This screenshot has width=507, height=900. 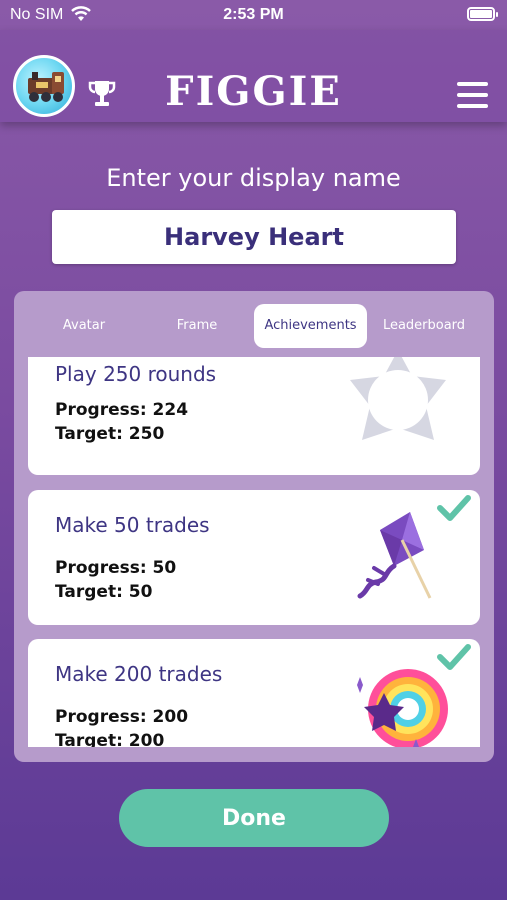 I want to click on achievement-card: Make 50 trades Progress: 50 Target: 50, so click(x=254, y=557).